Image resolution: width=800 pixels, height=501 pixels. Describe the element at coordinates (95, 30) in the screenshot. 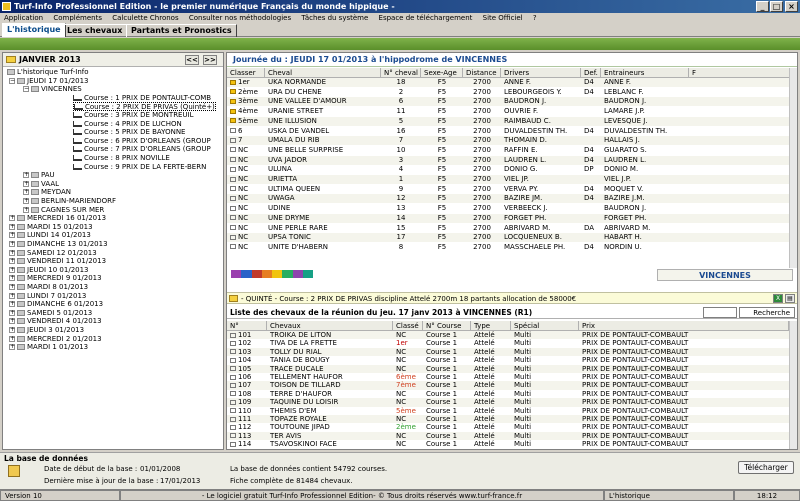

I see `tab-chevaux: Les chevaux` at that location.